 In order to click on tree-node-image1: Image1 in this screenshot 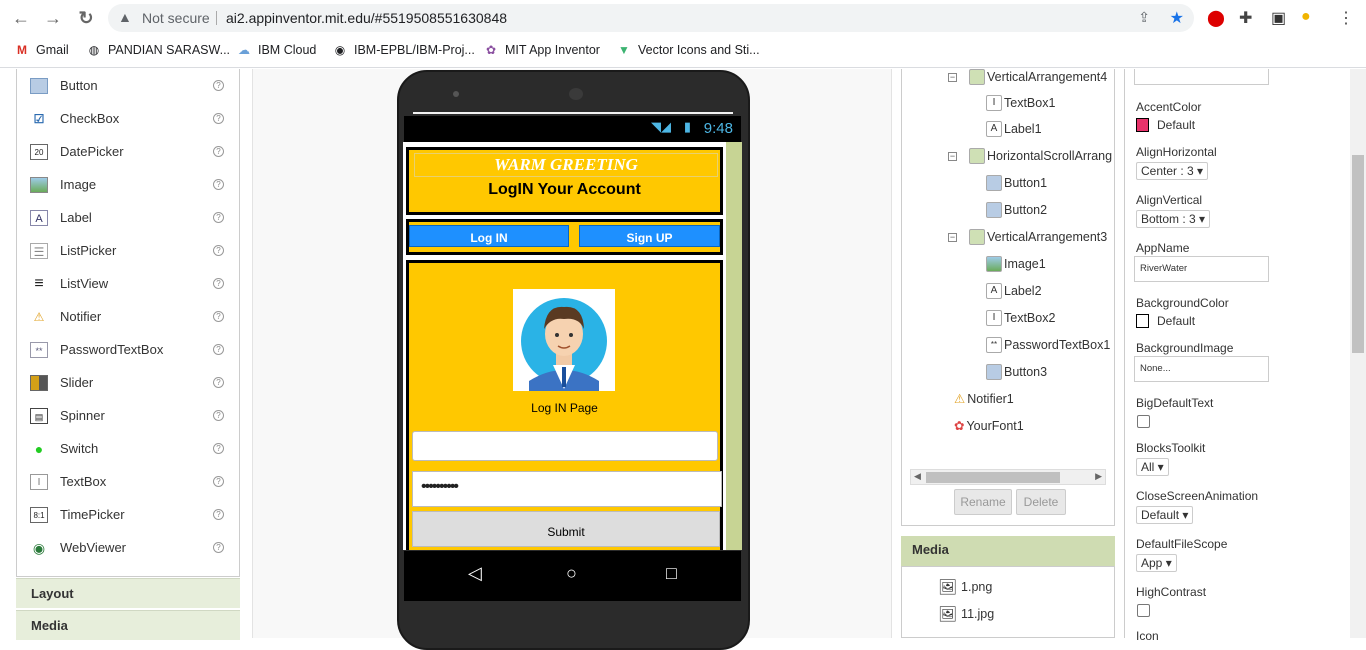, I will do `click(1016, 264)`.